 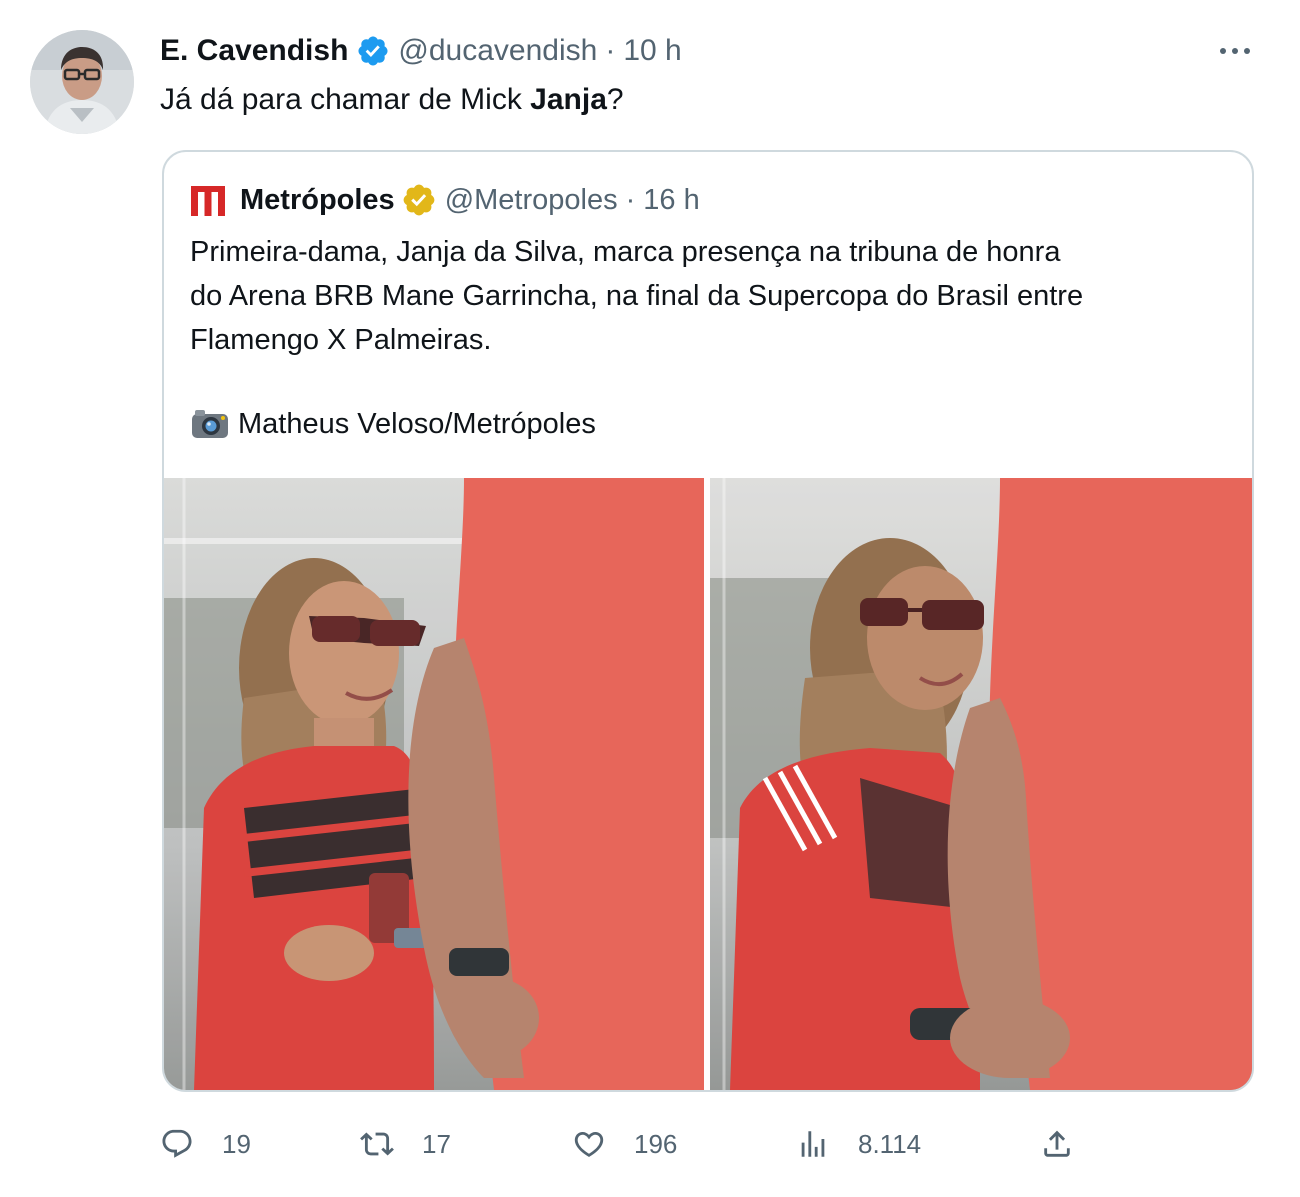 I want to click on avatar-photo, so click(x=82, y=82).